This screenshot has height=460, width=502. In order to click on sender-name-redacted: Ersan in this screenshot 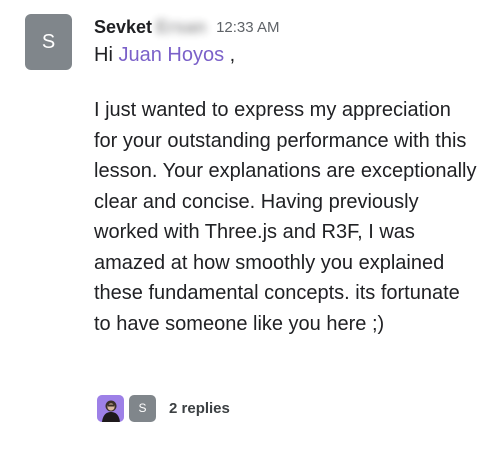, I will do `click(181, 26)`.